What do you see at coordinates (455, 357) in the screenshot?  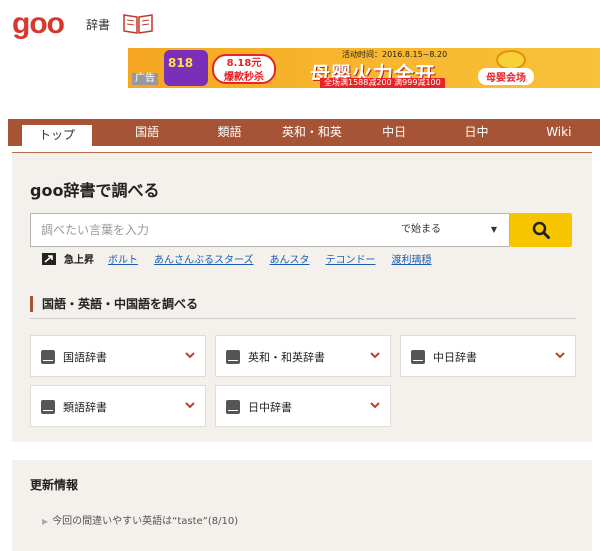 I see `dict-label: 中日辞書` at bounding box center [455, 357].